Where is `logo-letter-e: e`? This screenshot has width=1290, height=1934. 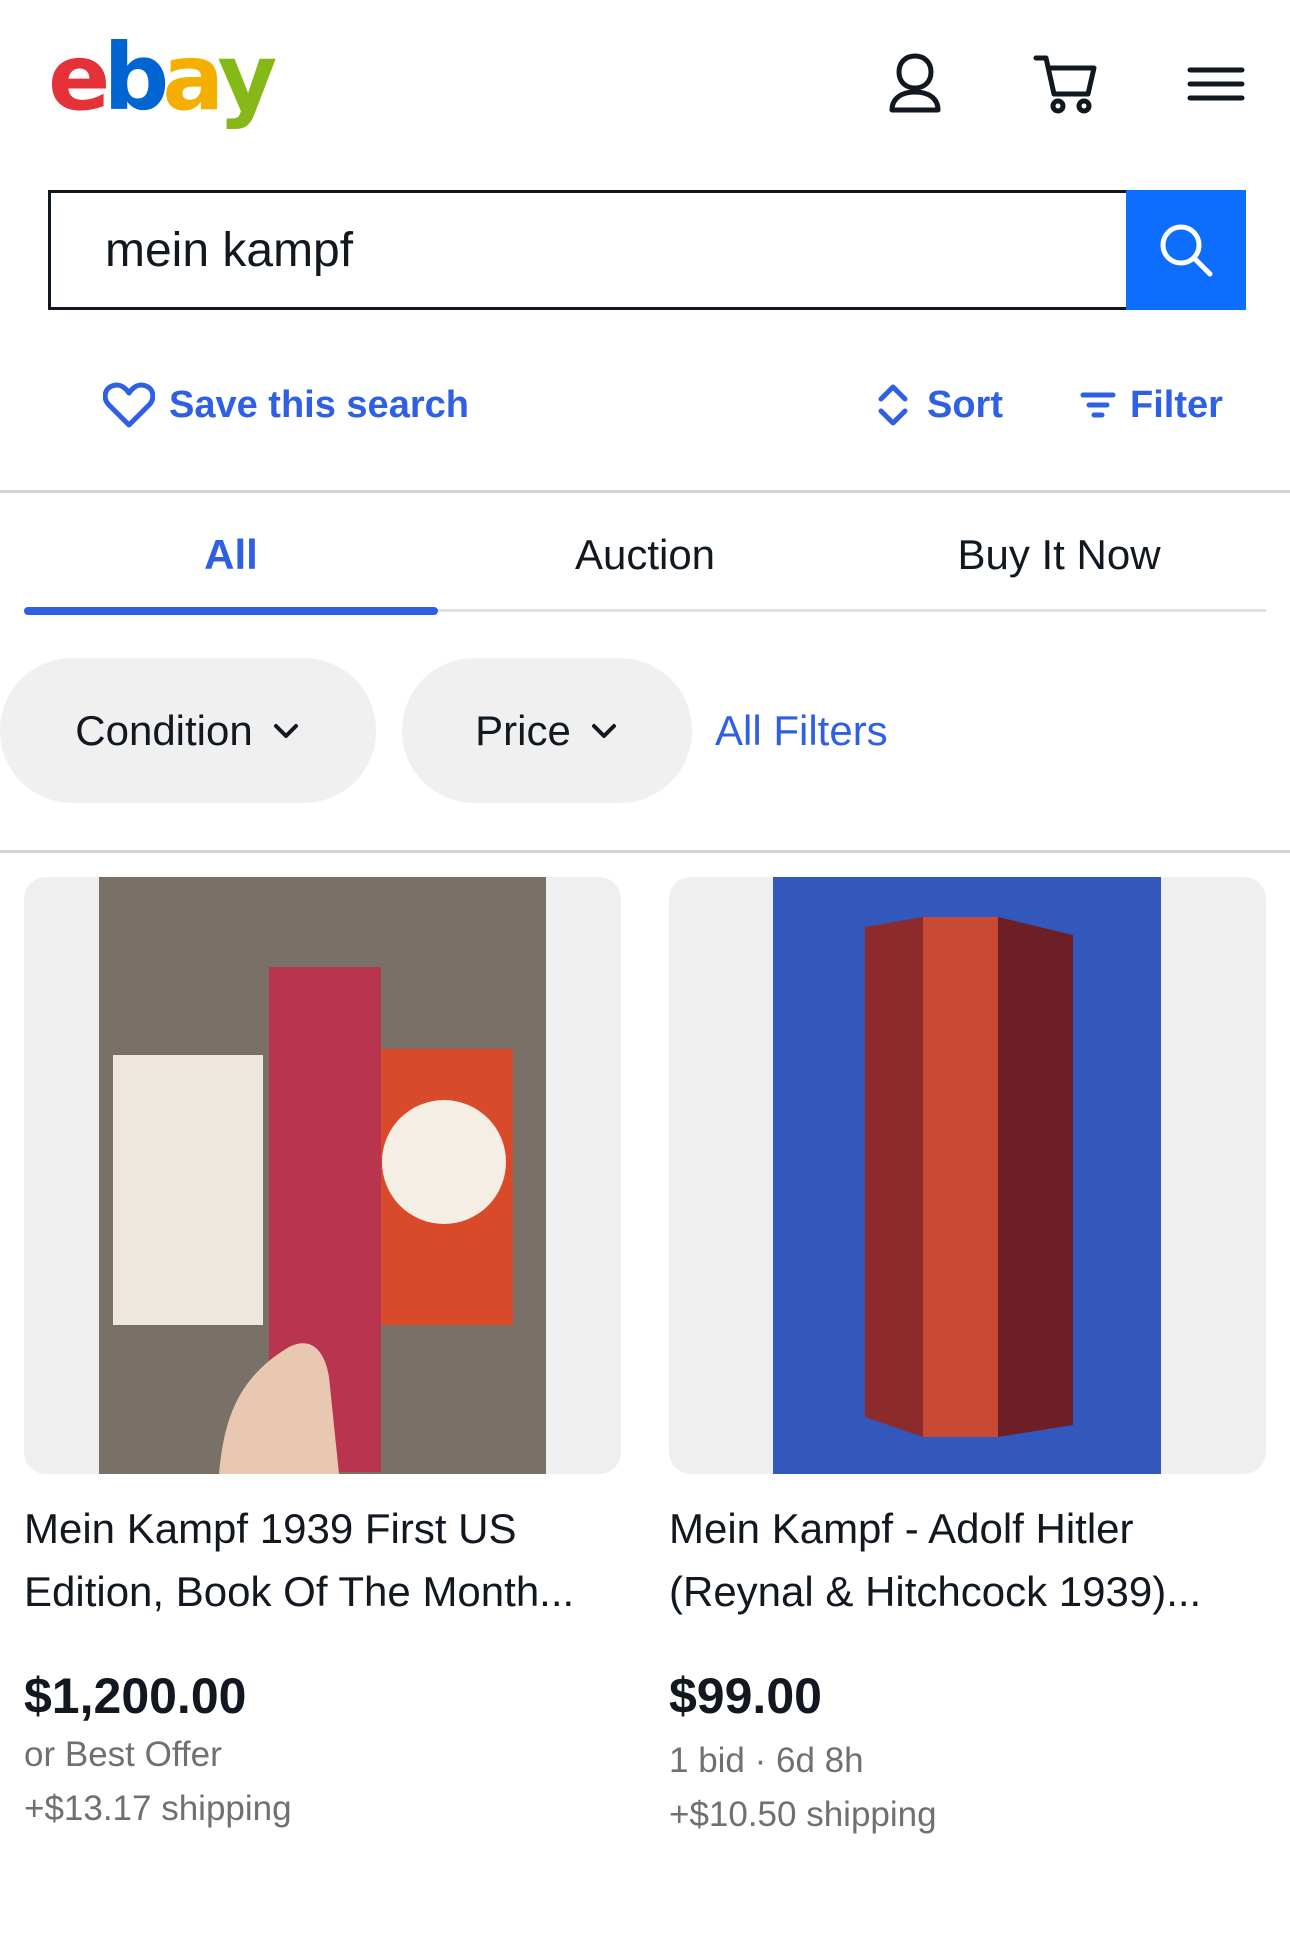 logo-letter-e: e is located at coordinates (79, 77).